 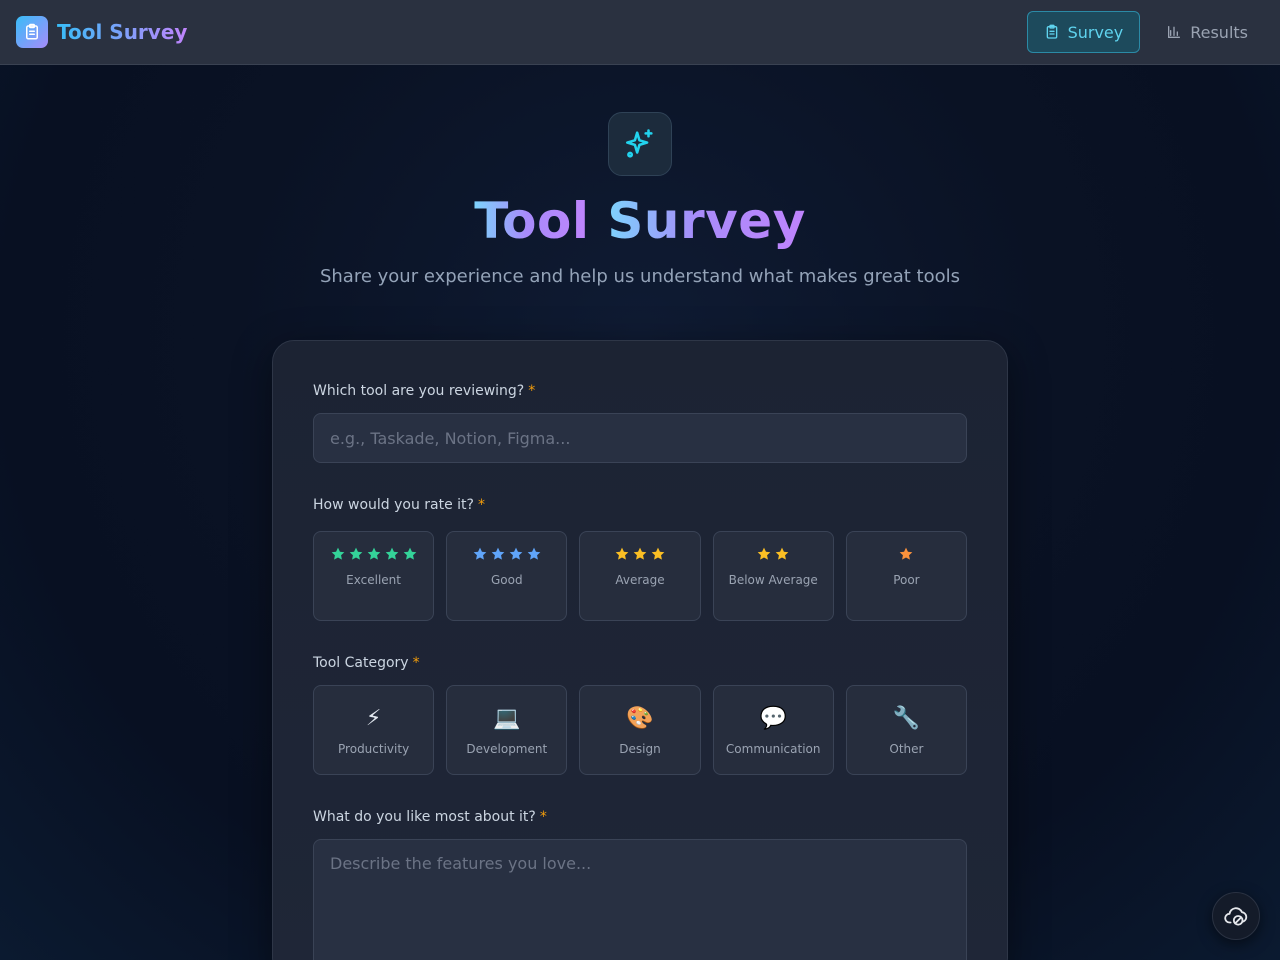 I want to click on rating-option-poor: Poor, so click(x=906, y=576).